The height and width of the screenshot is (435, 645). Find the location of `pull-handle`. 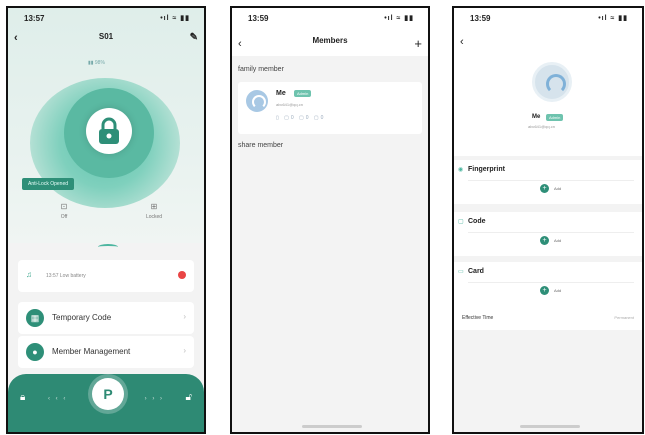

pull-handle is located at coordinates (108, 247).